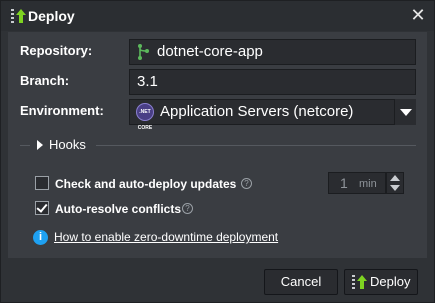  What do you see at coordinates (25, 145) in the screenshot?
I see `hooks-divider-left` at bounding box center [25, 145].